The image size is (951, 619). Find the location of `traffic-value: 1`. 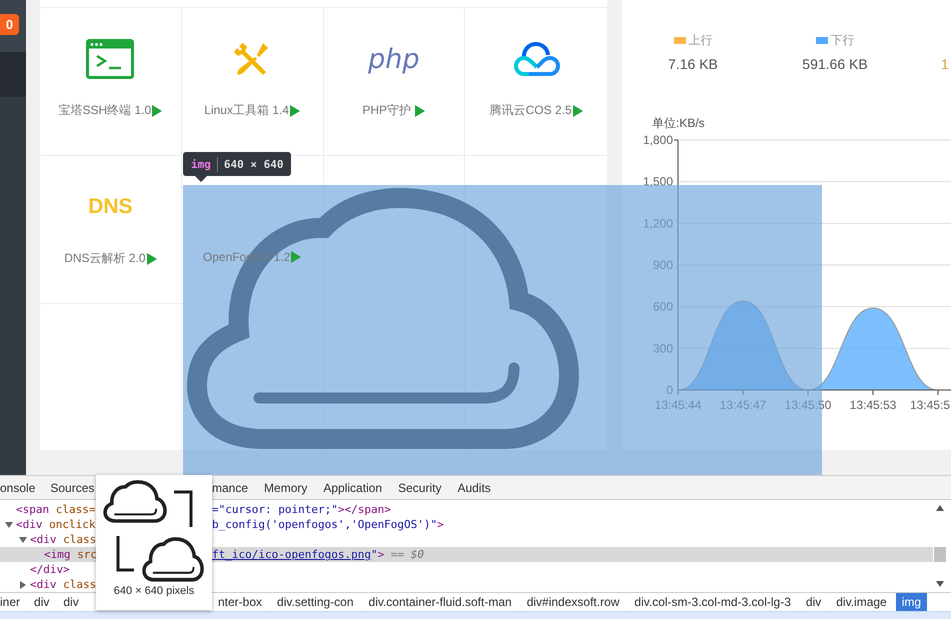

traffic-value: 1 is located at coordinates (945, 64).